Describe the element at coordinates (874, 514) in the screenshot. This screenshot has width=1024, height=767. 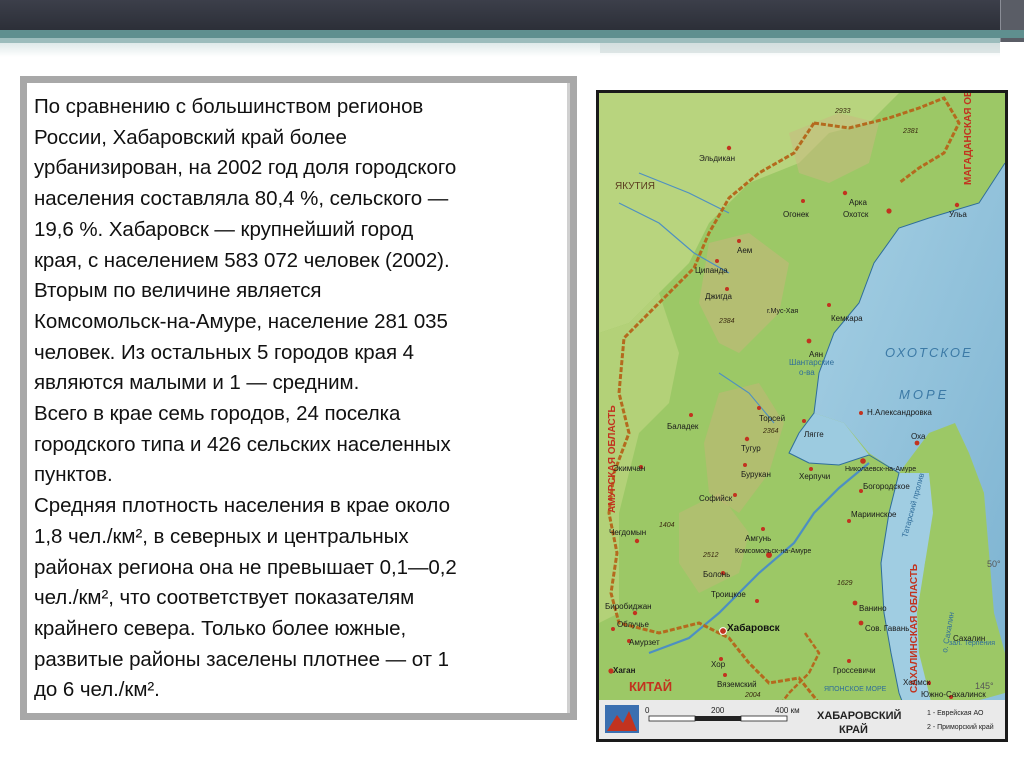
I see `town-label: Мариинское` at that location.